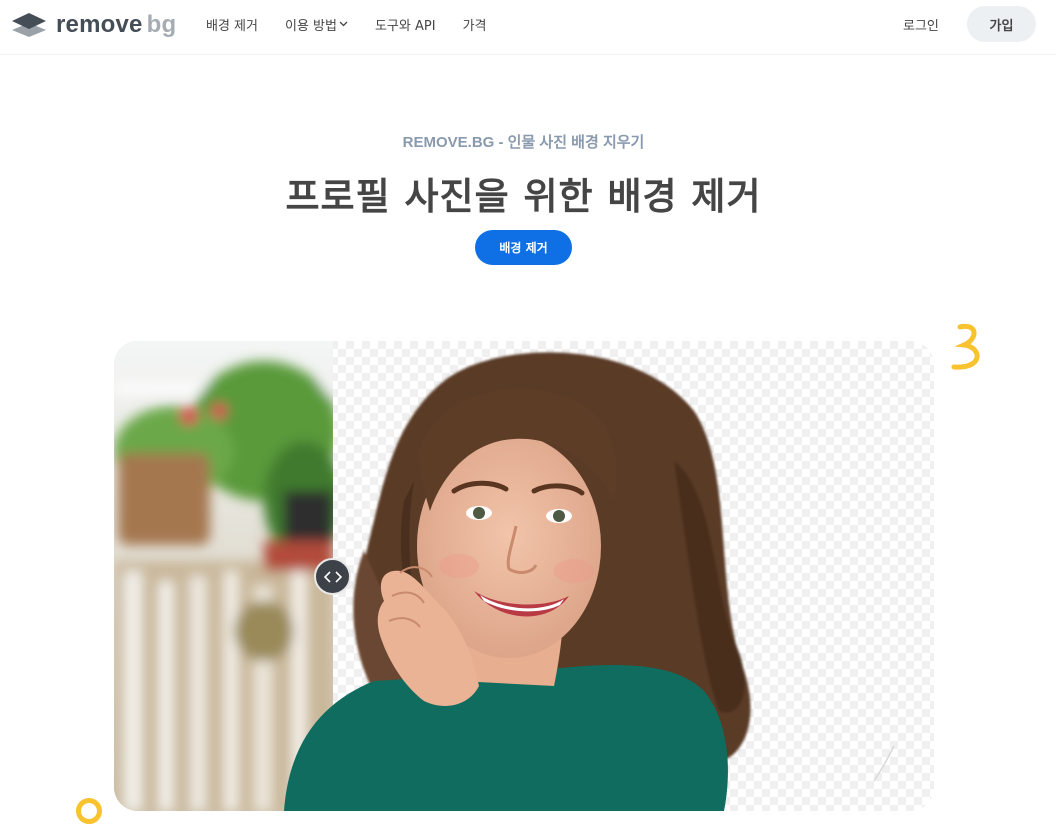 The image size is (1056, 839). Describe the element at coordinates (523, 142) in the screenshot. I see `hero-eyebrow: REMOVE.BG - 인물 사진 배경 지우기` at that location.